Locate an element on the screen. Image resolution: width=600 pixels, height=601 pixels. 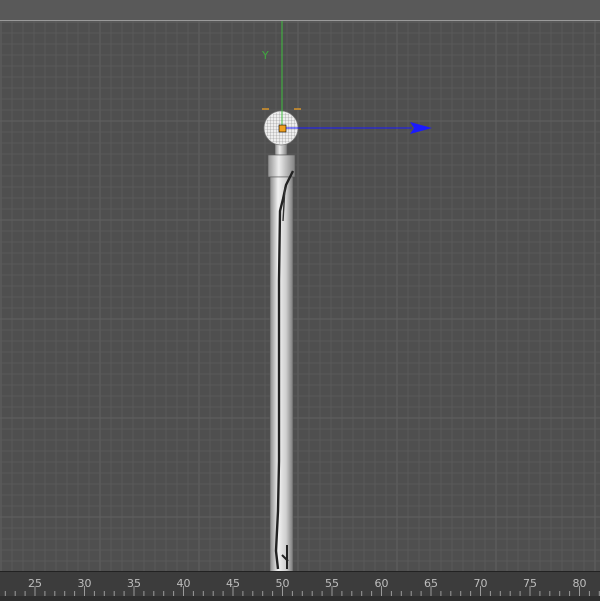
ruler-label: 50 is located at coordinates (282, 583).